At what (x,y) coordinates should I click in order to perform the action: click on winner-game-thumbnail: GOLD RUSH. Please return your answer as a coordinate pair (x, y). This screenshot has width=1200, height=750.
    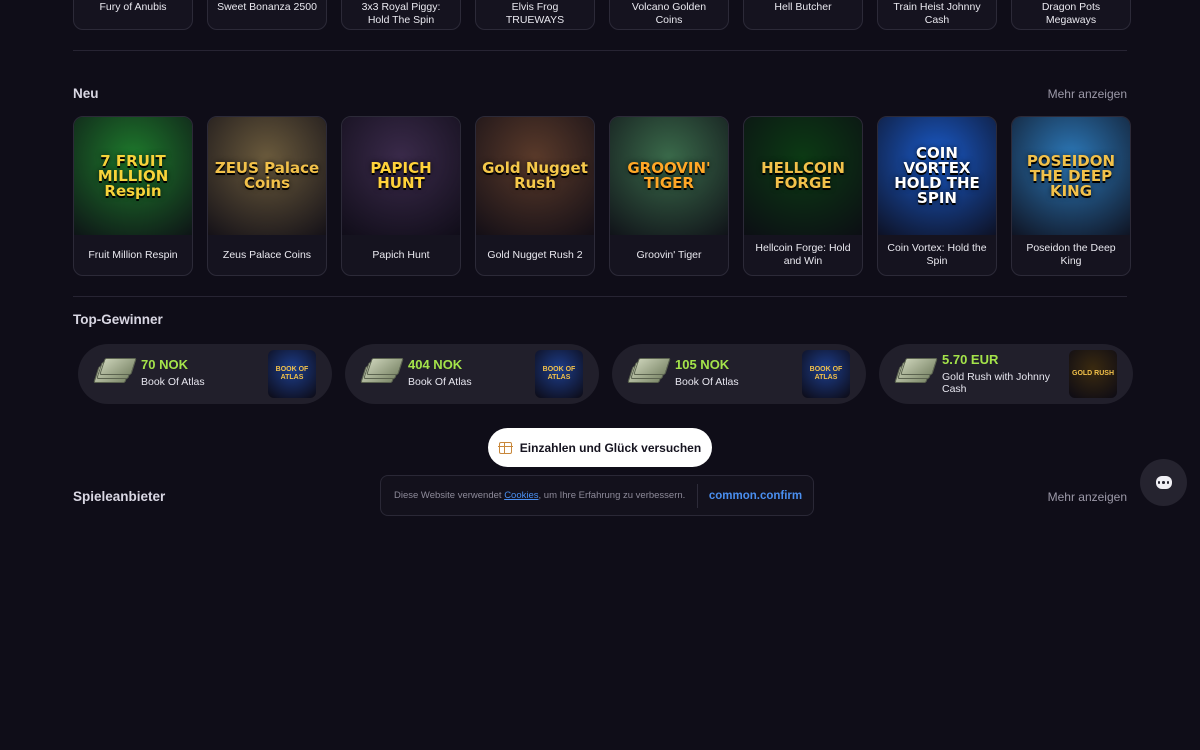
    Looking at the image, I should click on (1093, 374).